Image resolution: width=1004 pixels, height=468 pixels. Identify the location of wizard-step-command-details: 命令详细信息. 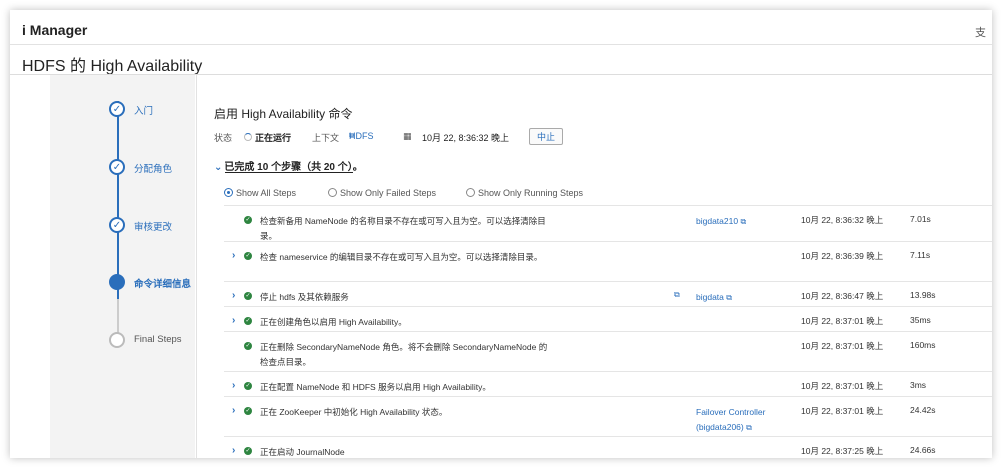
(162, 283).